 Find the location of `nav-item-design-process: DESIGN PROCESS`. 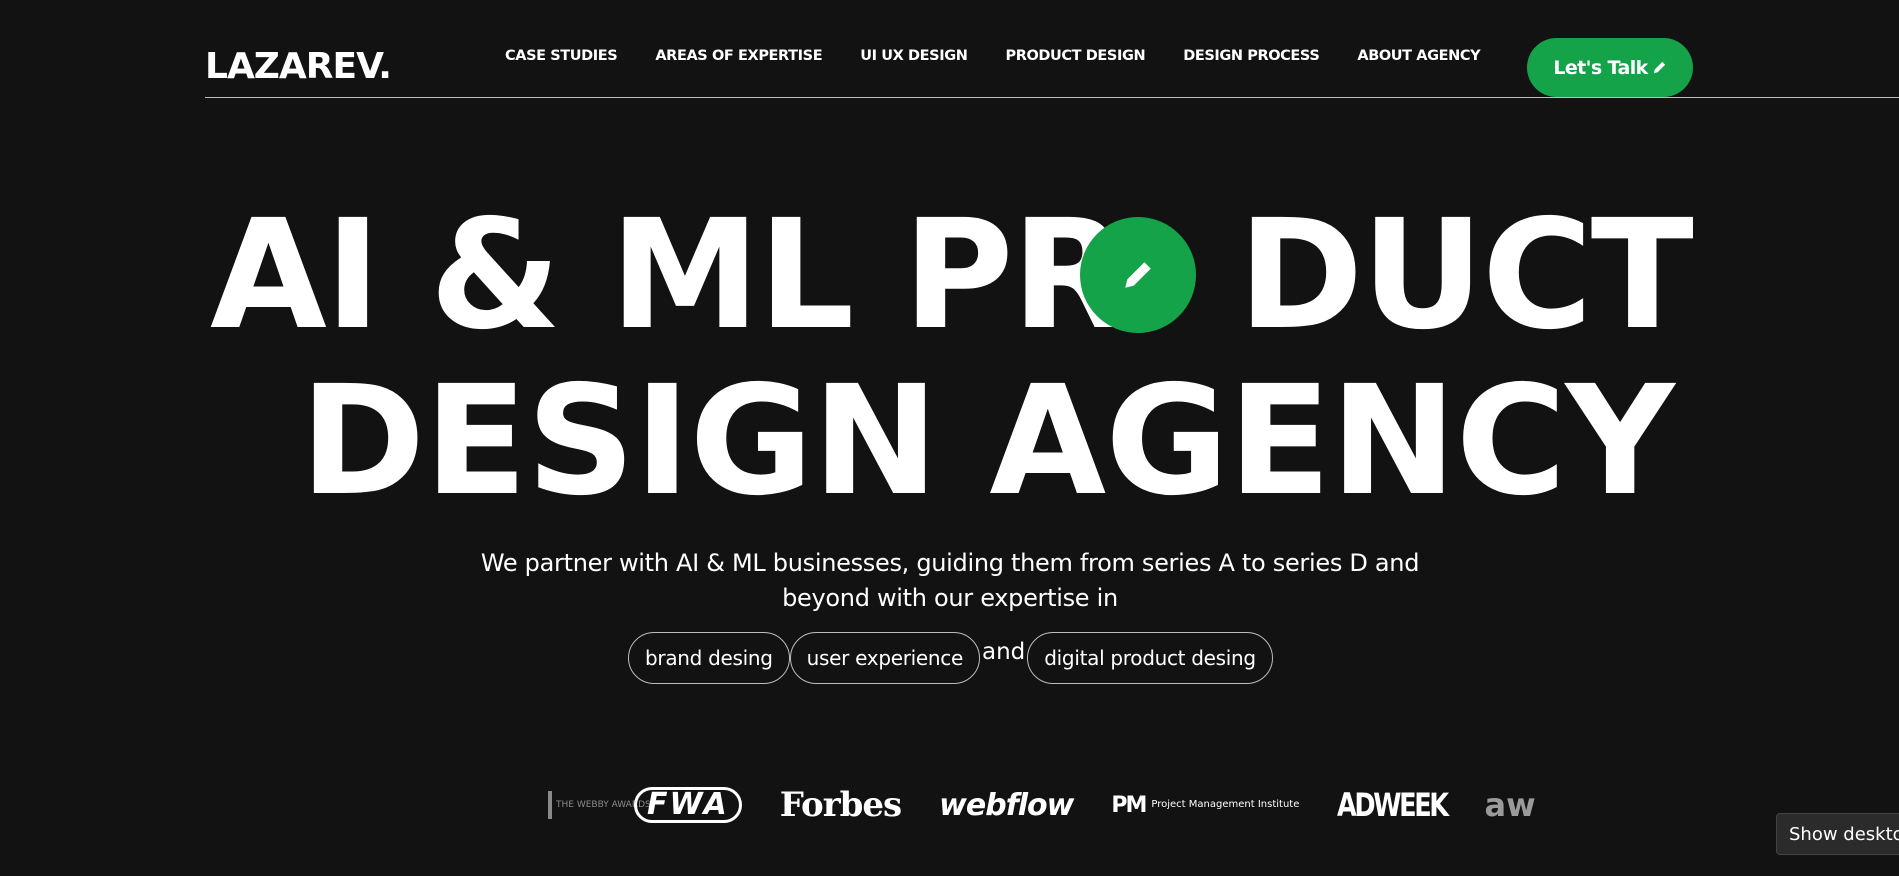

nav-item-design-process: DESIGN PROCESS is located at coordinates (1251, 56).